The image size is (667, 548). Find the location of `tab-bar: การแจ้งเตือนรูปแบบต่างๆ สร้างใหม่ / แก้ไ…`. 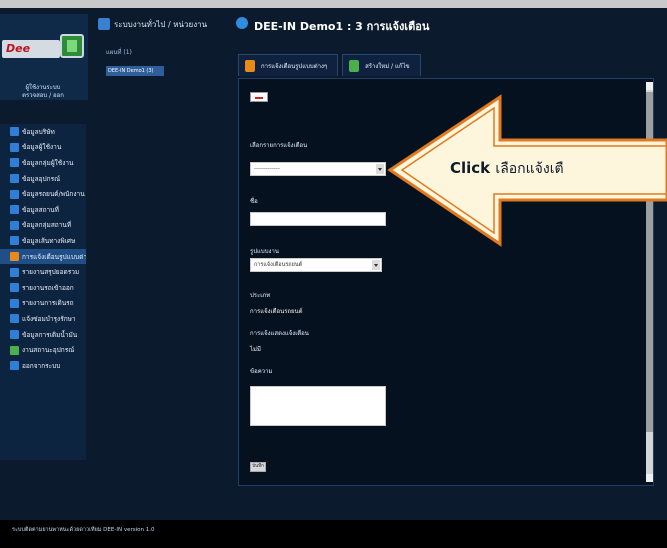

tab-bar: การแจ้งเตือนรูปแบบต่างๆ สร้างใหม่ / แก้ไ… is located at coordinates (329, 65).